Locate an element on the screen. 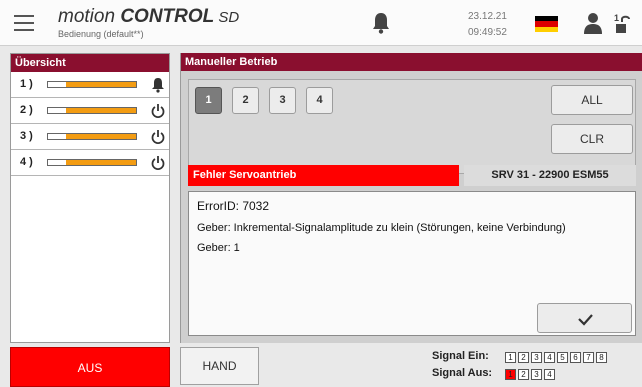 The width and height of the screenshot is (642, 387). signal-on-box-1: 1 is located at coordinates (510, 357).